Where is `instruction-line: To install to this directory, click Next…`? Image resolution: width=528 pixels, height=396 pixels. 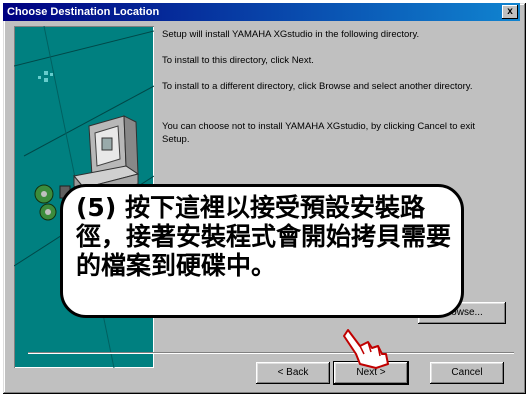 instruction-line: To install to this directory, click Next… is located at coordinates (238, 60).